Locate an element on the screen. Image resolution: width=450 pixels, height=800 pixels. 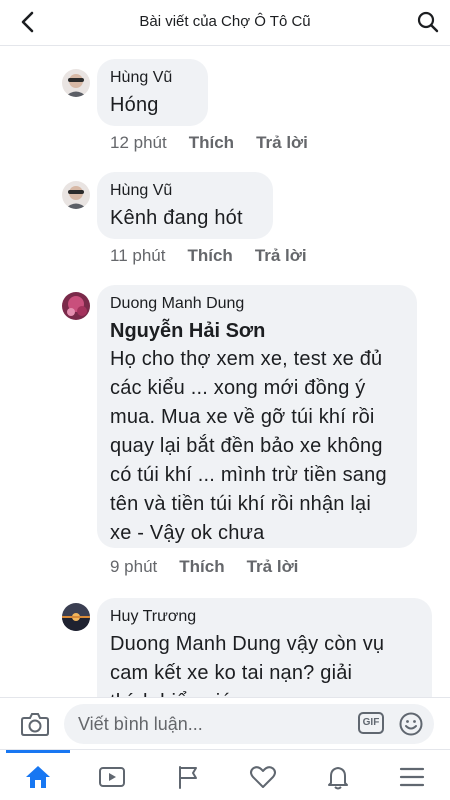
comment-line: có túi khí ... mình trừ tiền sang is located at coordinates (248, 475).